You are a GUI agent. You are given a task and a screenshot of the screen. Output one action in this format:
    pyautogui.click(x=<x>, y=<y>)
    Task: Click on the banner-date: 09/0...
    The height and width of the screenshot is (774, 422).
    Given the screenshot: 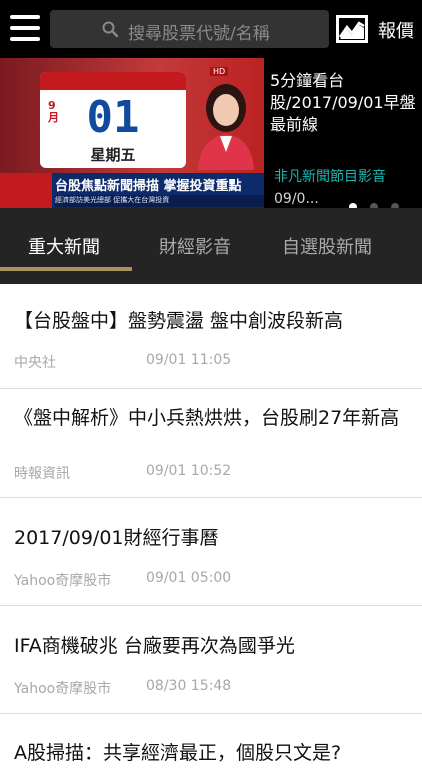 What is the action you would take?
    pyautogui.click(x=296, y=199)
    